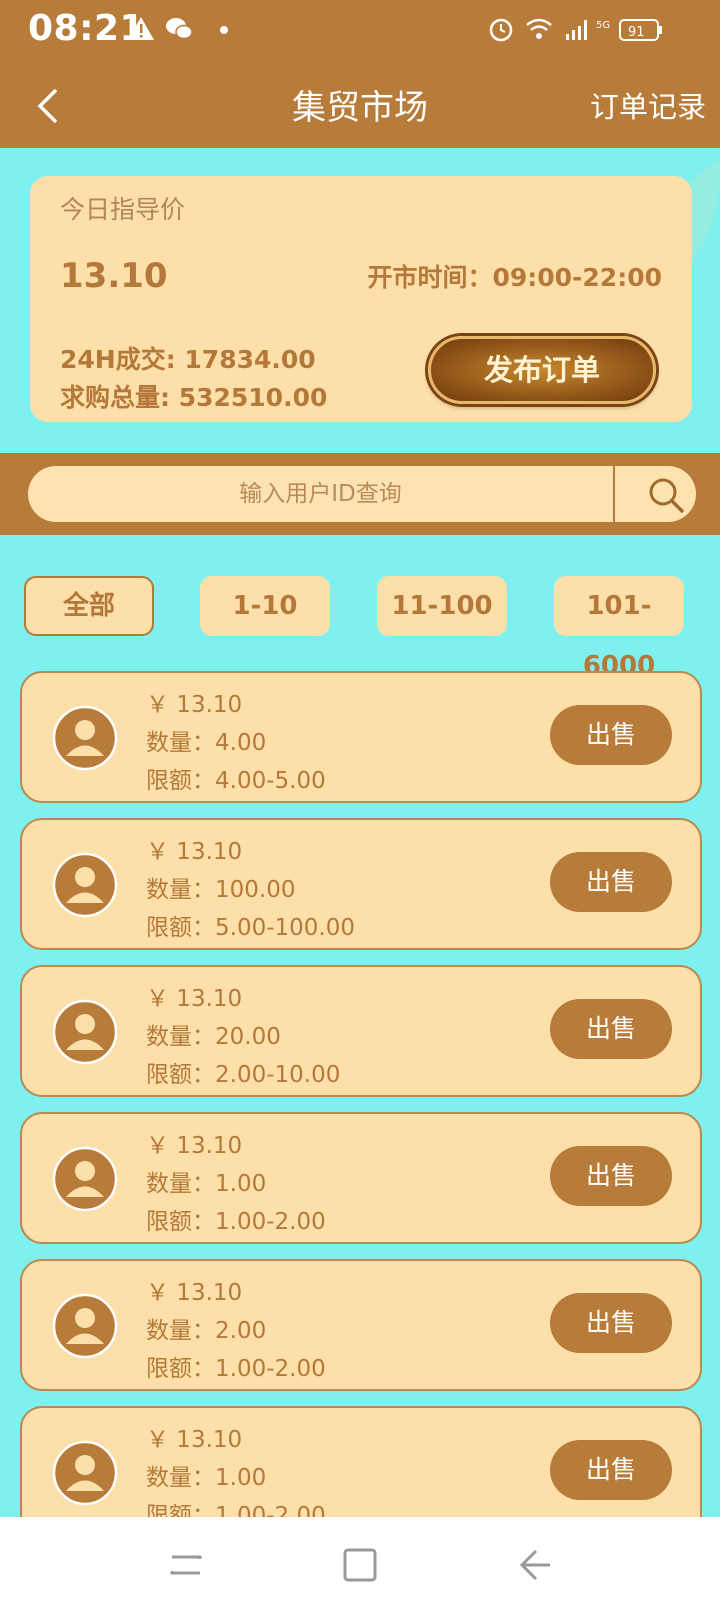  Describe the element at coordinates (534, 1565) in the screenshot. I see `back-nav-icon` at that location.